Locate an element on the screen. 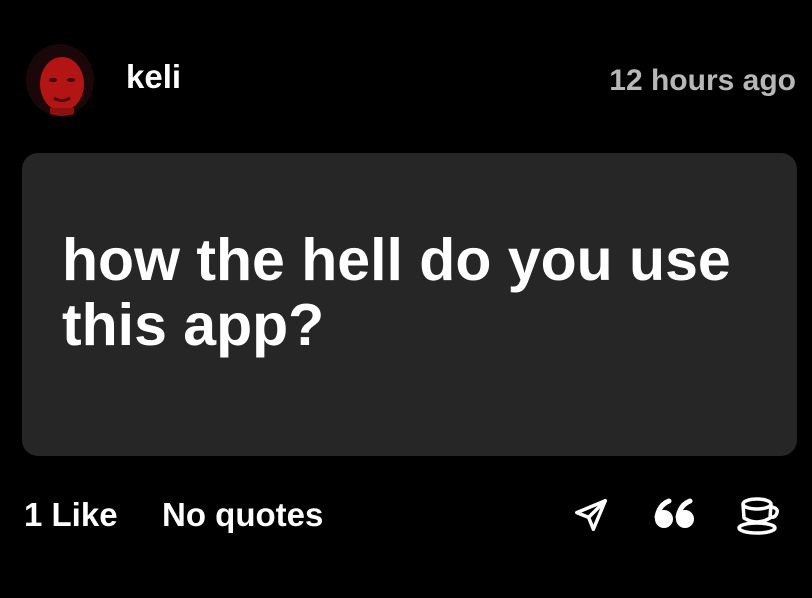 Image resolution: width=812 pixels, height=598 pixels. quote-icon is located at coordinates (674, 513).